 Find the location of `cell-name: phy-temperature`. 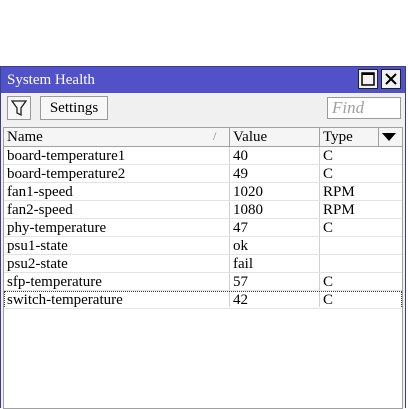

cell-name: phy-temperature is located at coordinates (57, 228).